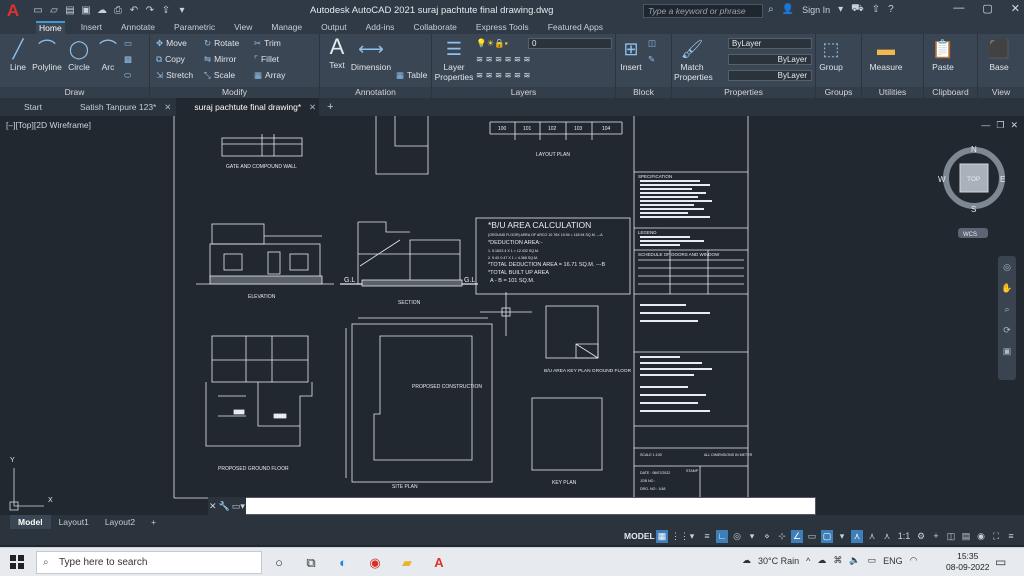 The width and height of the screenshot is (1024, 576). I want to click on quick-properties-icon: ▤, so click(966, 536).